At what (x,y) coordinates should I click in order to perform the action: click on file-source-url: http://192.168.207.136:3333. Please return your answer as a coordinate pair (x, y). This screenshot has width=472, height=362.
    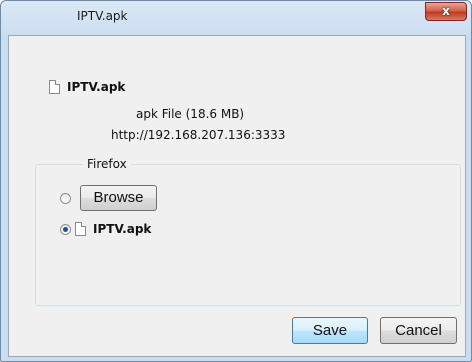
    Looking at the image, I should click on (198, 135).